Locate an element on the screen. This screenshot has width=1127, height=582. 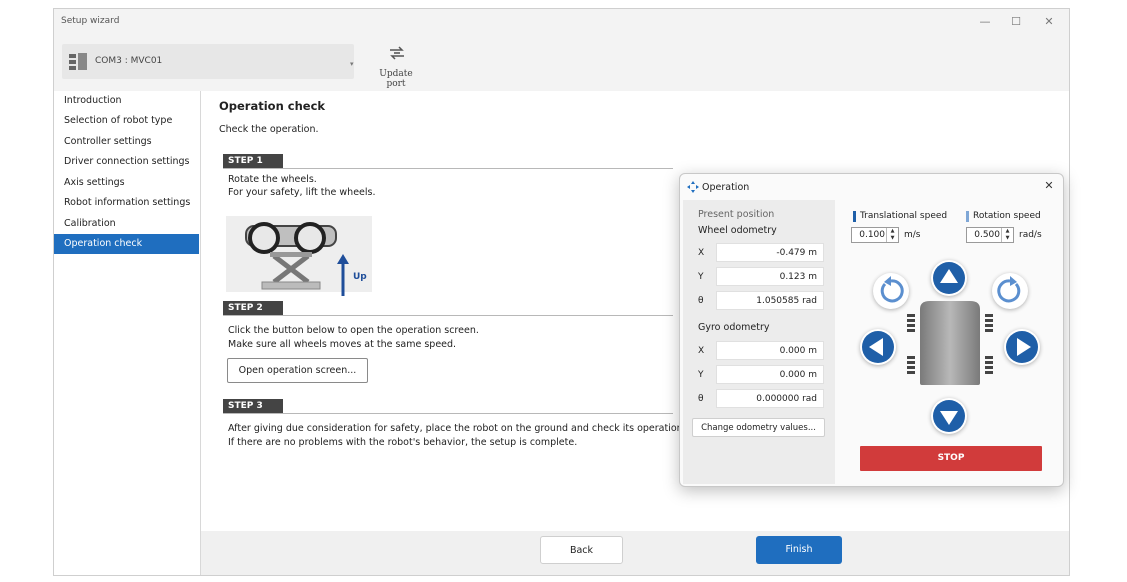
sidebar-item-calibration: Calibration is located at coordinates (126, 224).